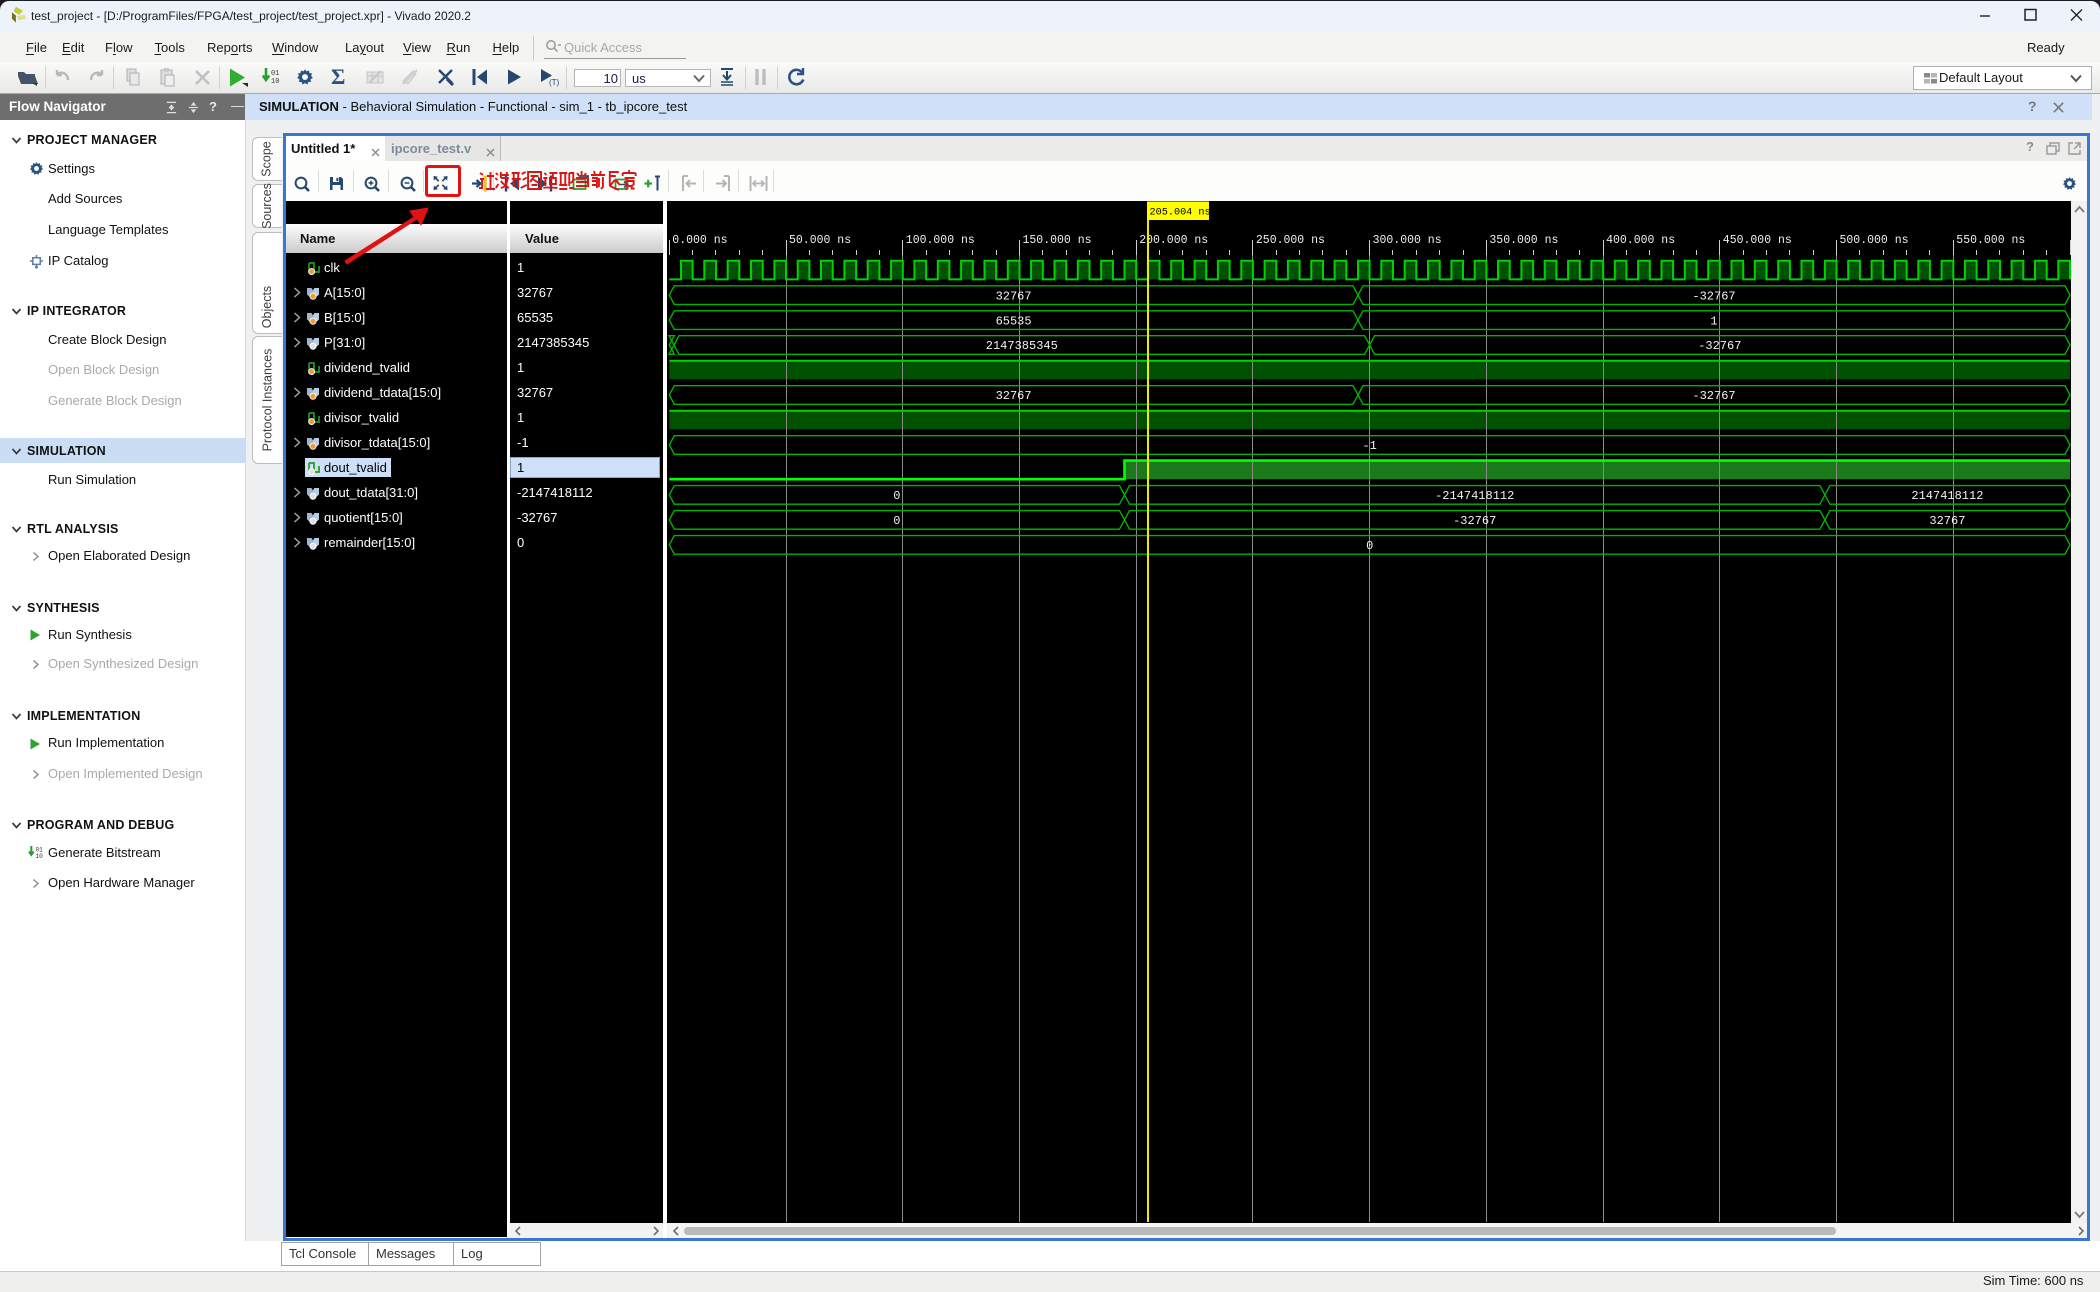 The width and height of the screenshot is (2100, 1292). I want to click on svg-text: (T), so click(554, 82).